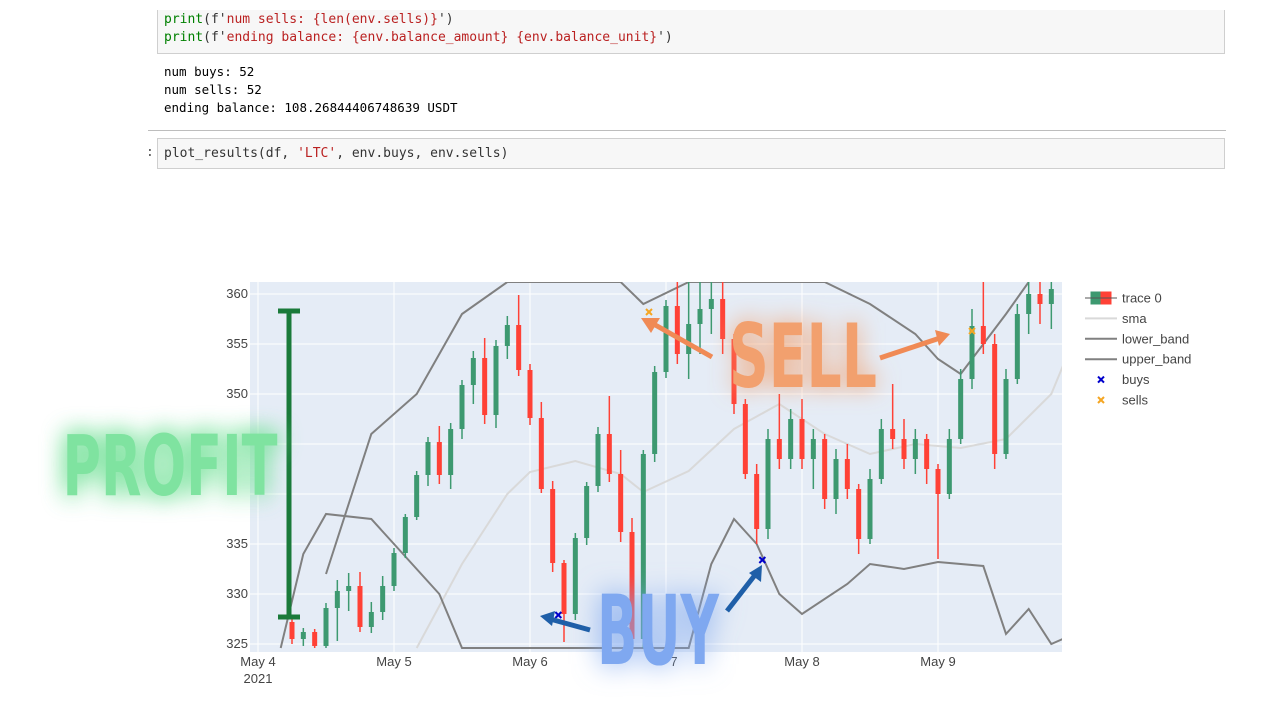 This screenshot has width=1280, height=720. What do you see at coordinates (237, 543) in the screenshot?
I see `y-tick-label: 335` at bounding box center [237, 543].